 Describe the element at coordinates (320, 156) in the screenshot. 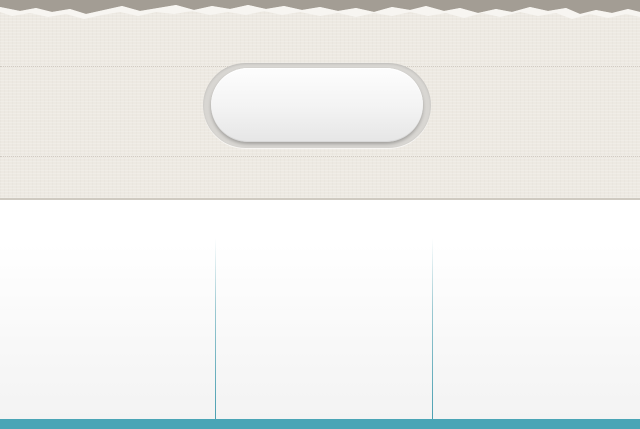

I see `stitch-line-bottom` at that location.